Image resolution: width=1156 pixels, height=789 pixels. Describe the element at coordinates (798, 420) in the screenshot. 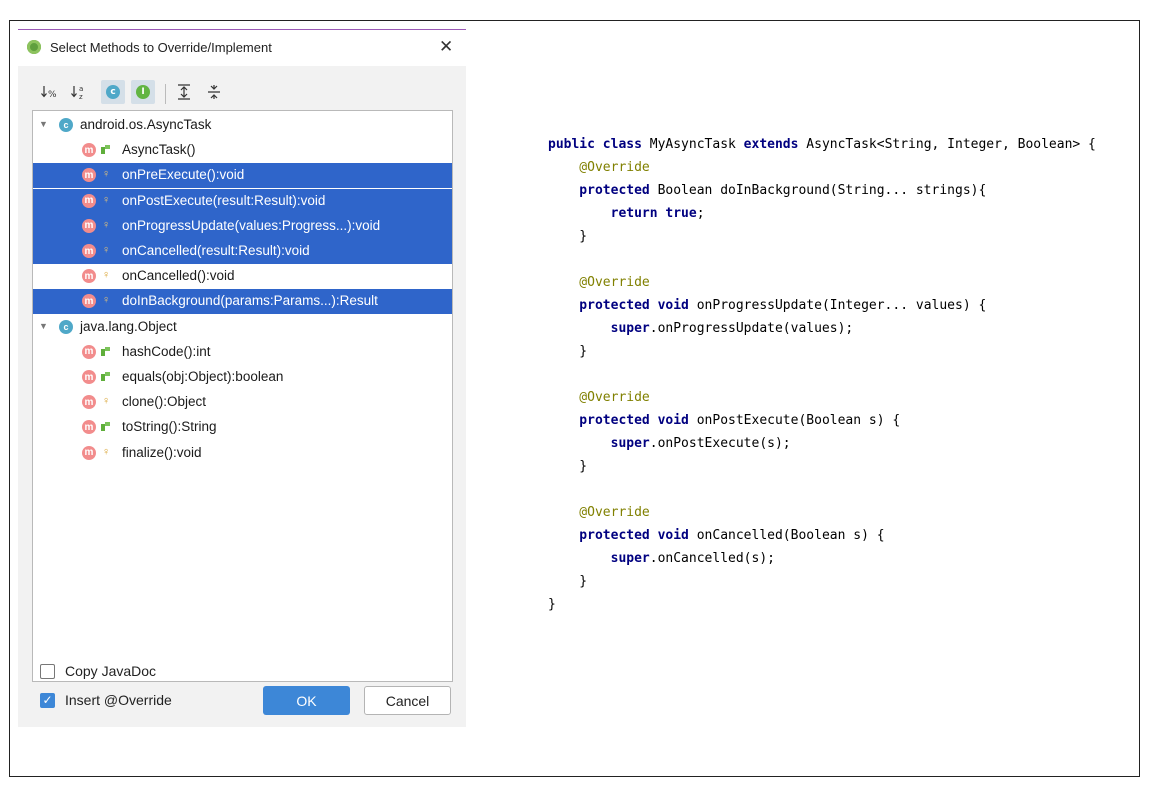

I see `code-token: onPostExecute(Boolean s) {` at that location.